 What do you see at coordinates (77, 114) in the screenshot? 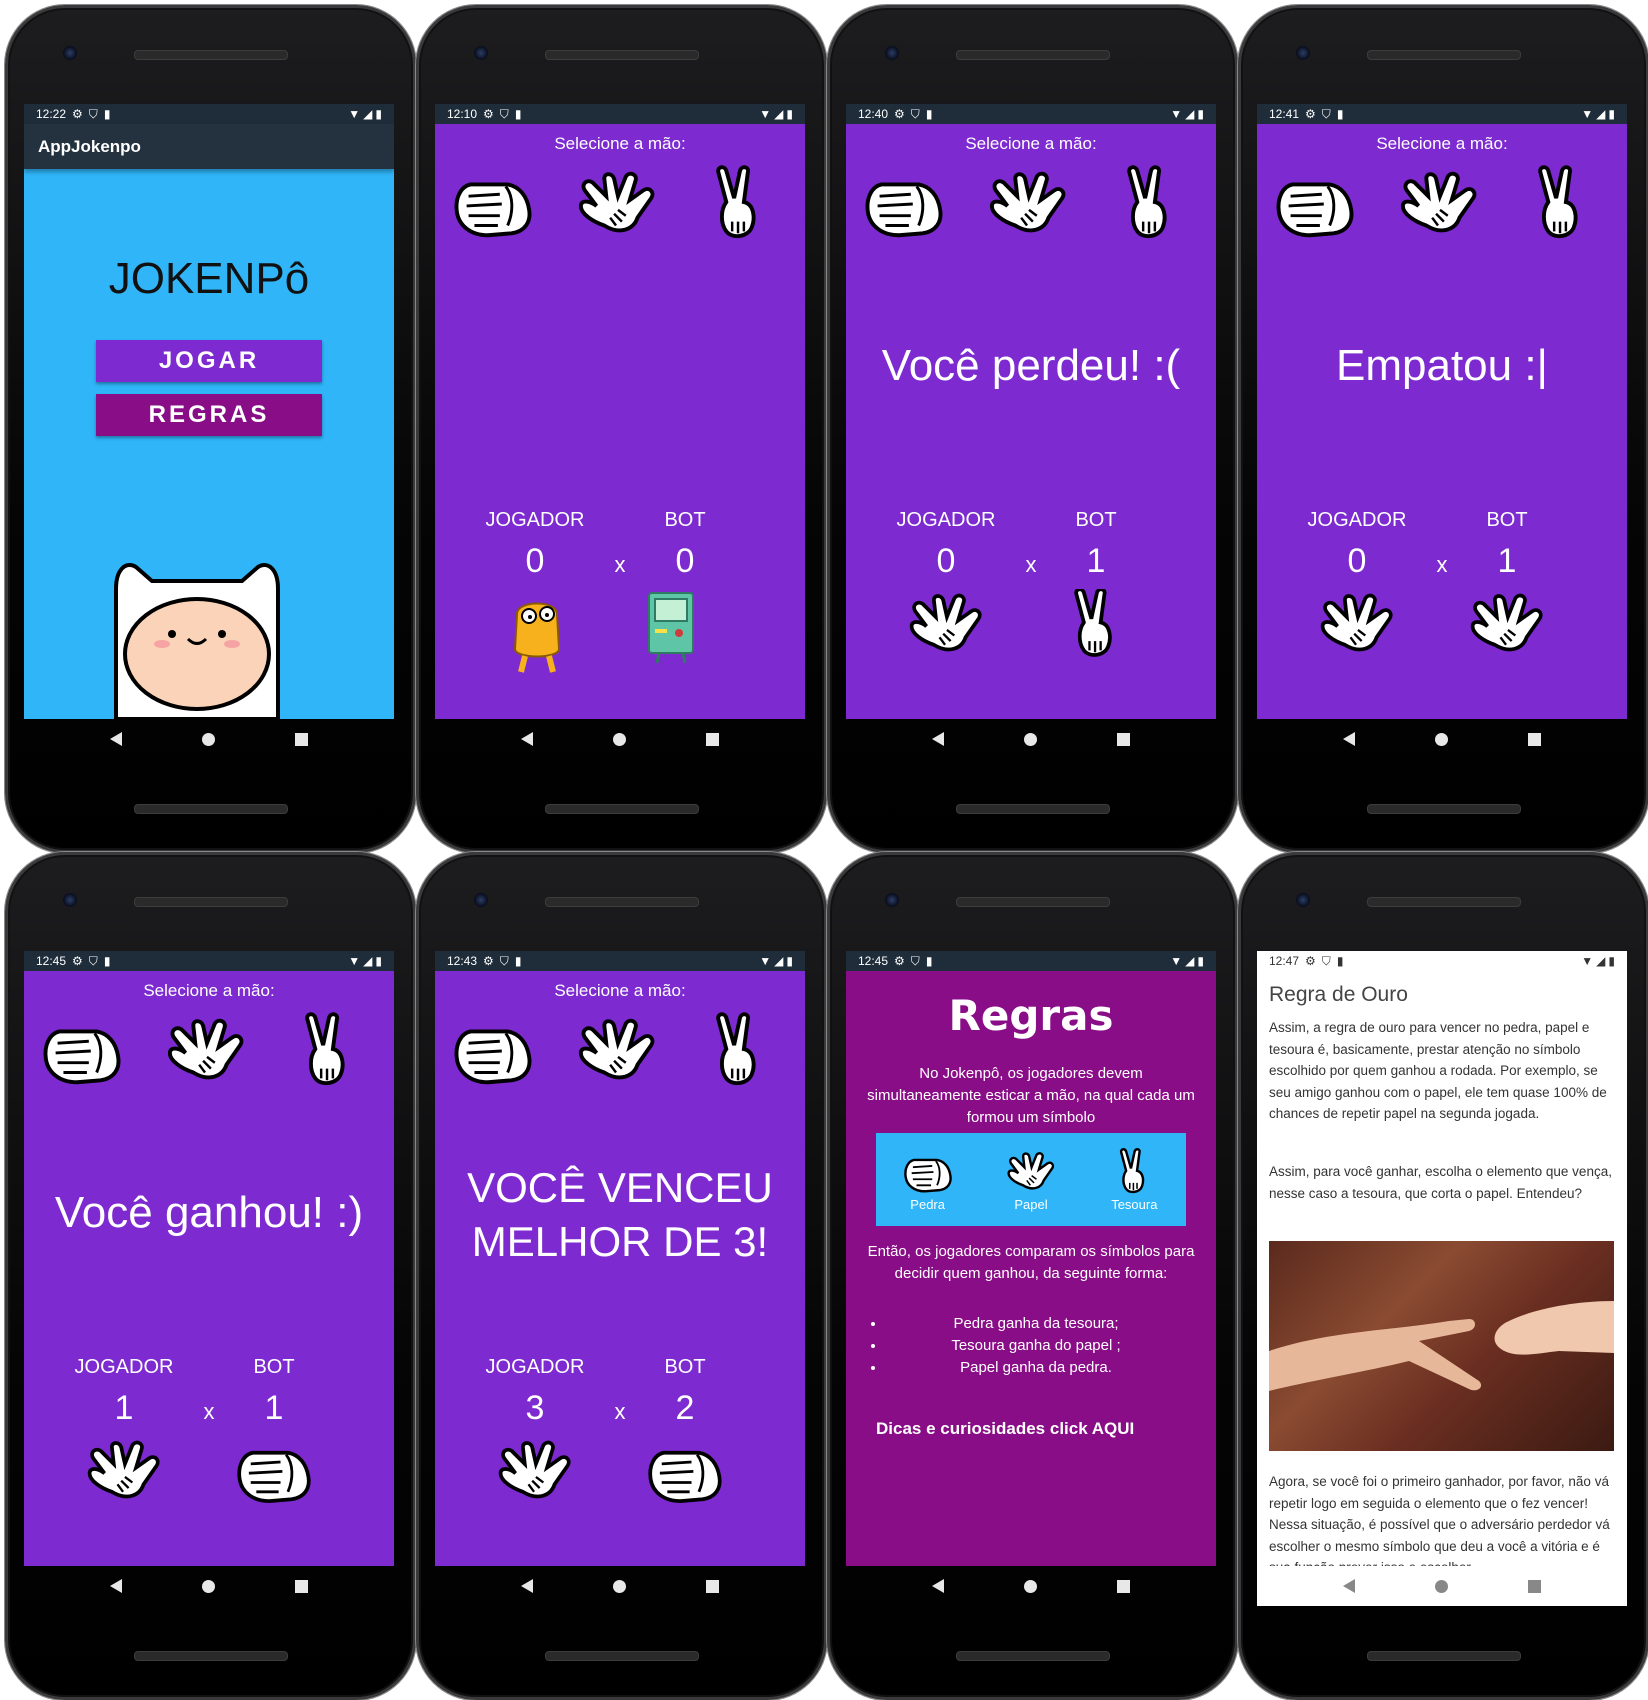
I see `settings-icon: ⚙` at bounding box center [77, 114].